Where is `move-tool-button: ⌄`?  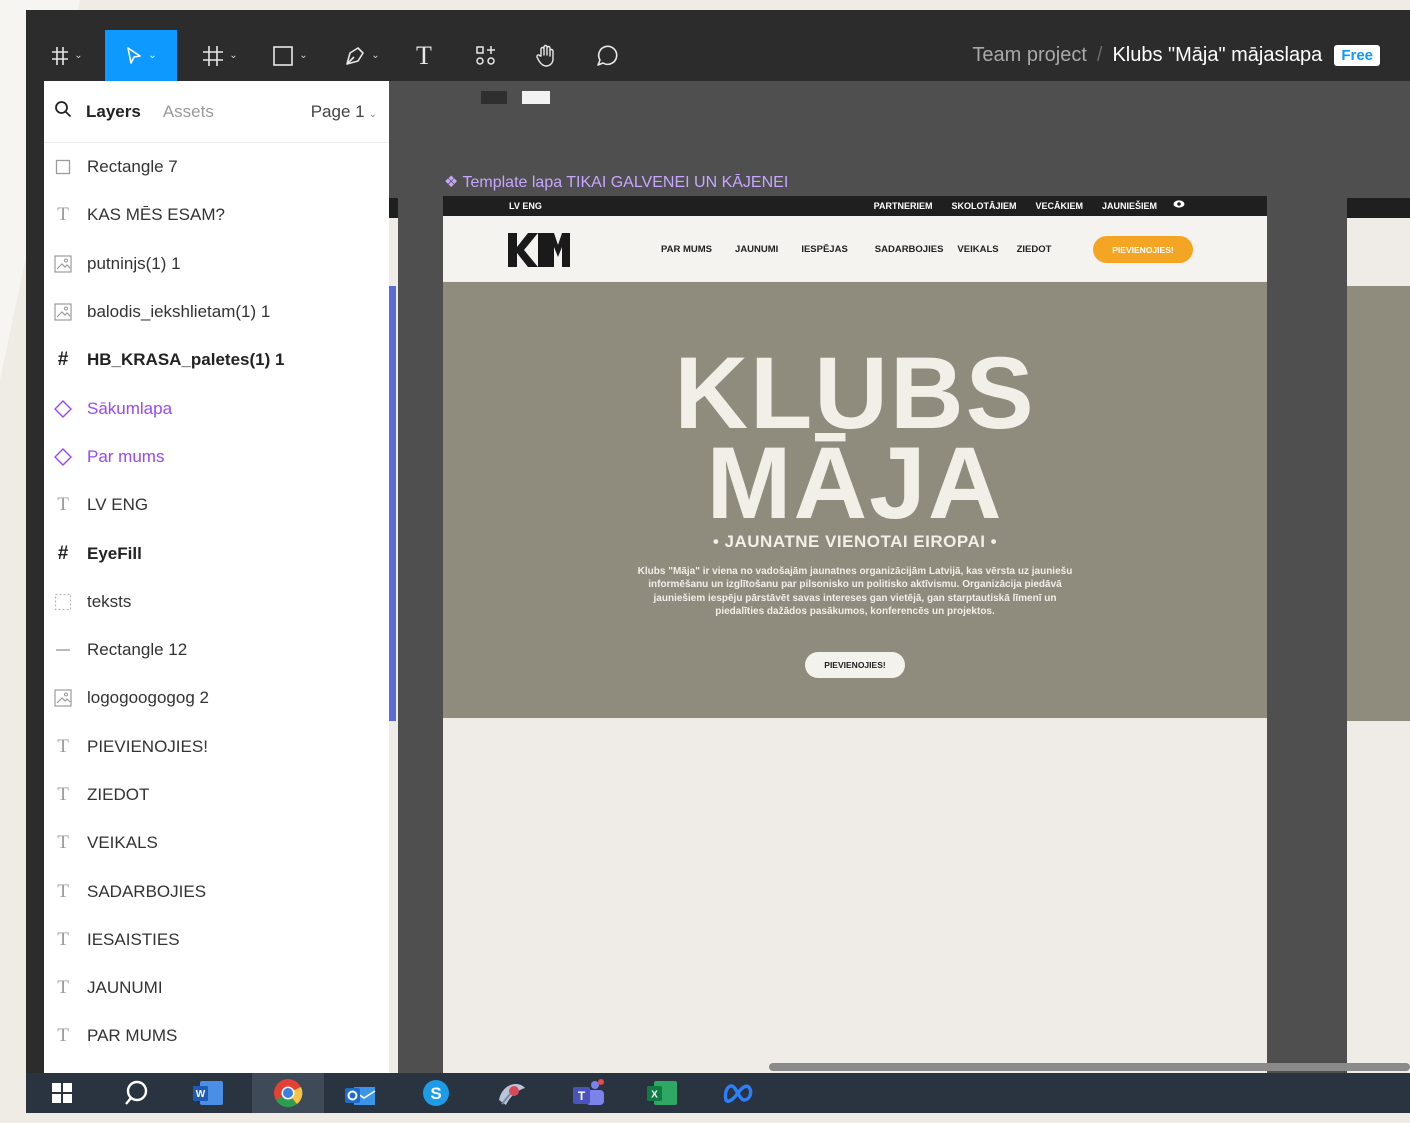 move-tool-button: ⌄ is located at coordinates (141, 55).